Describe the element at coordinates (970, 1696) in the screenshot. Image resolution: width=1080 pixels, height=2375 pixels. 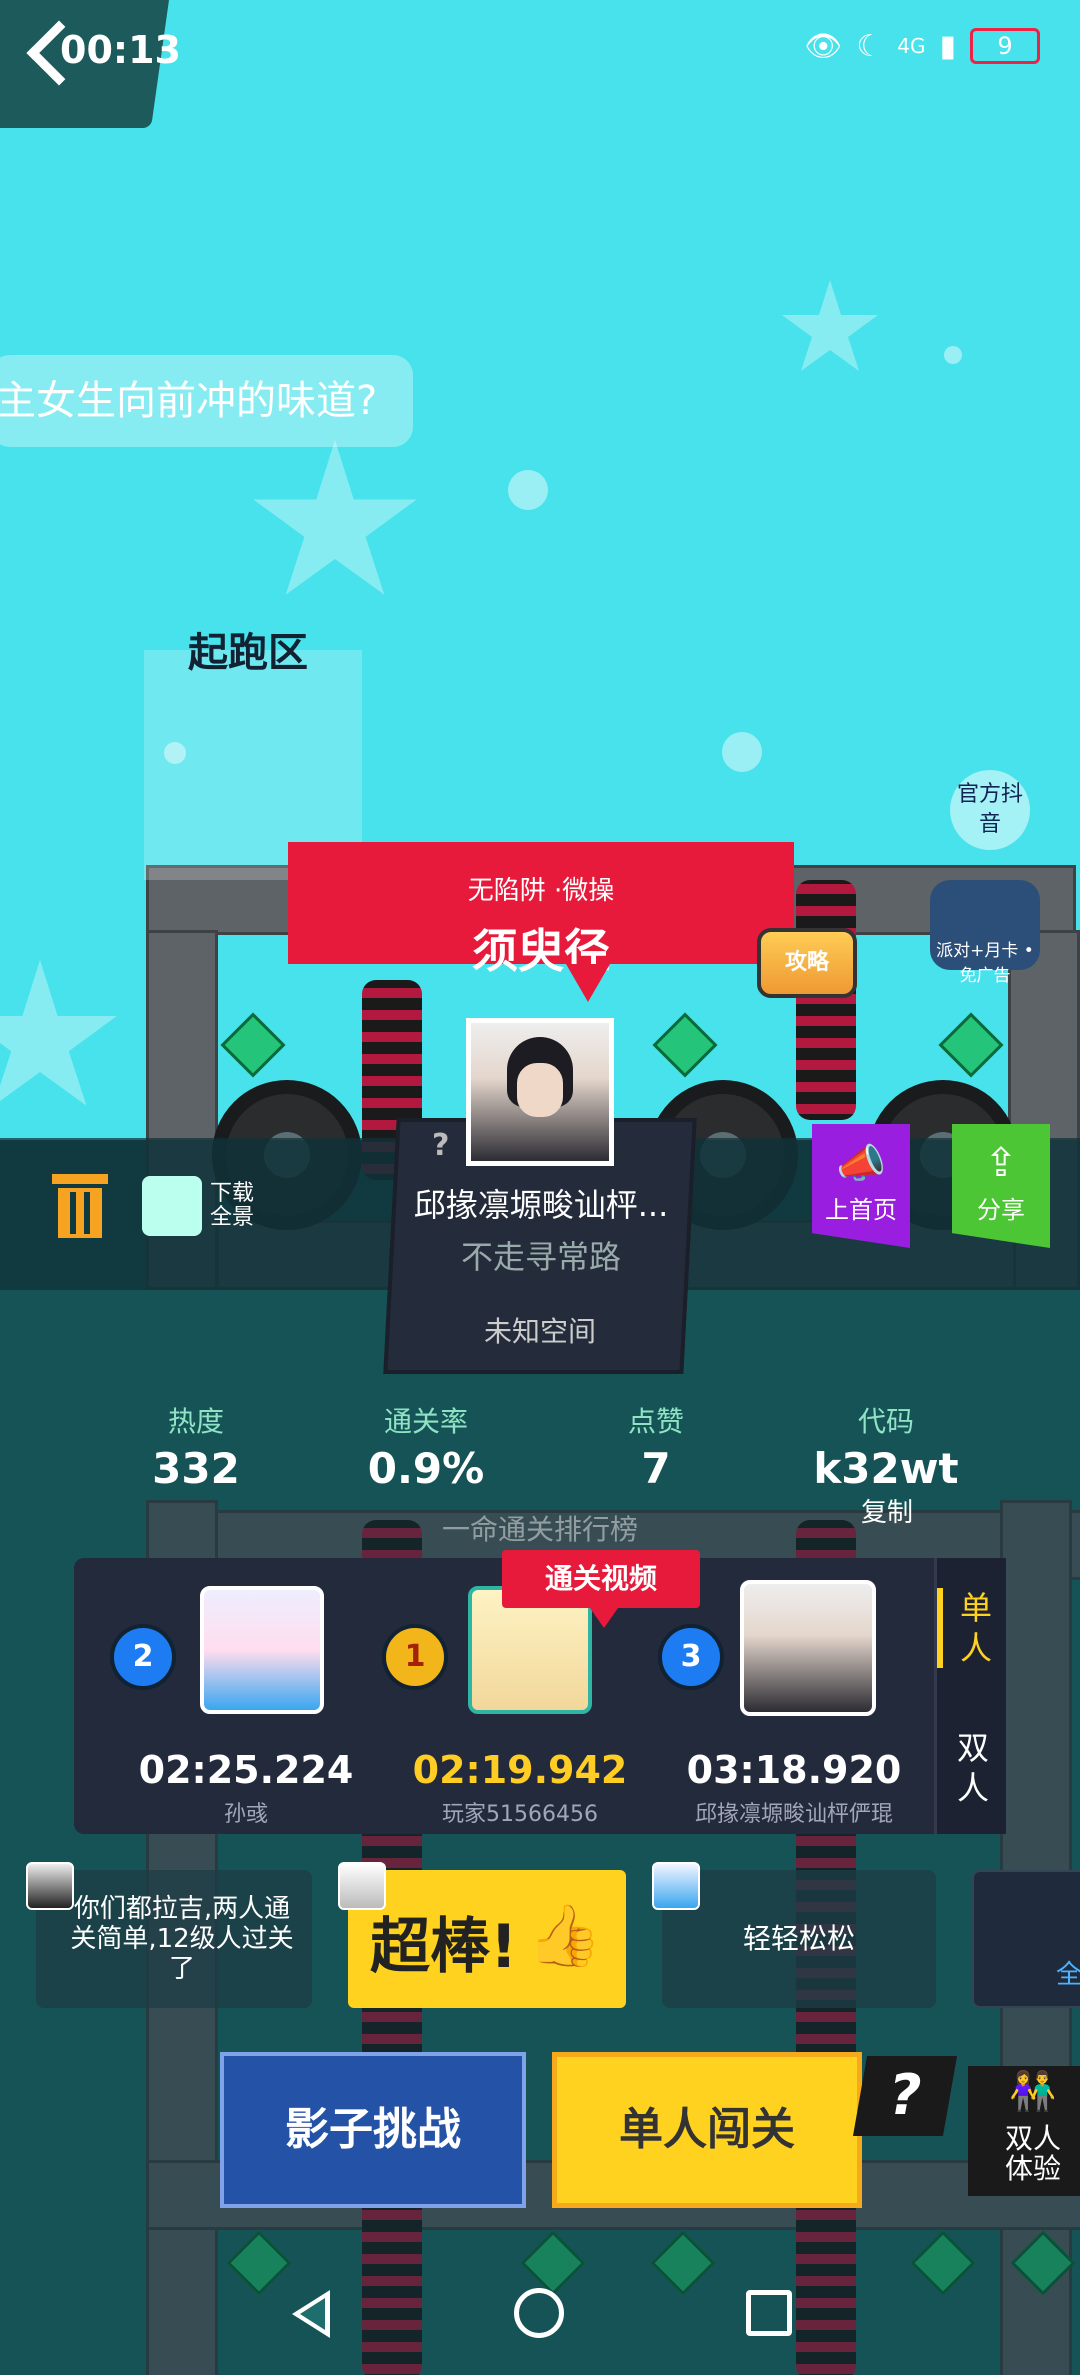
I see `leaderboard-tabs: 单人 双人` at that location.